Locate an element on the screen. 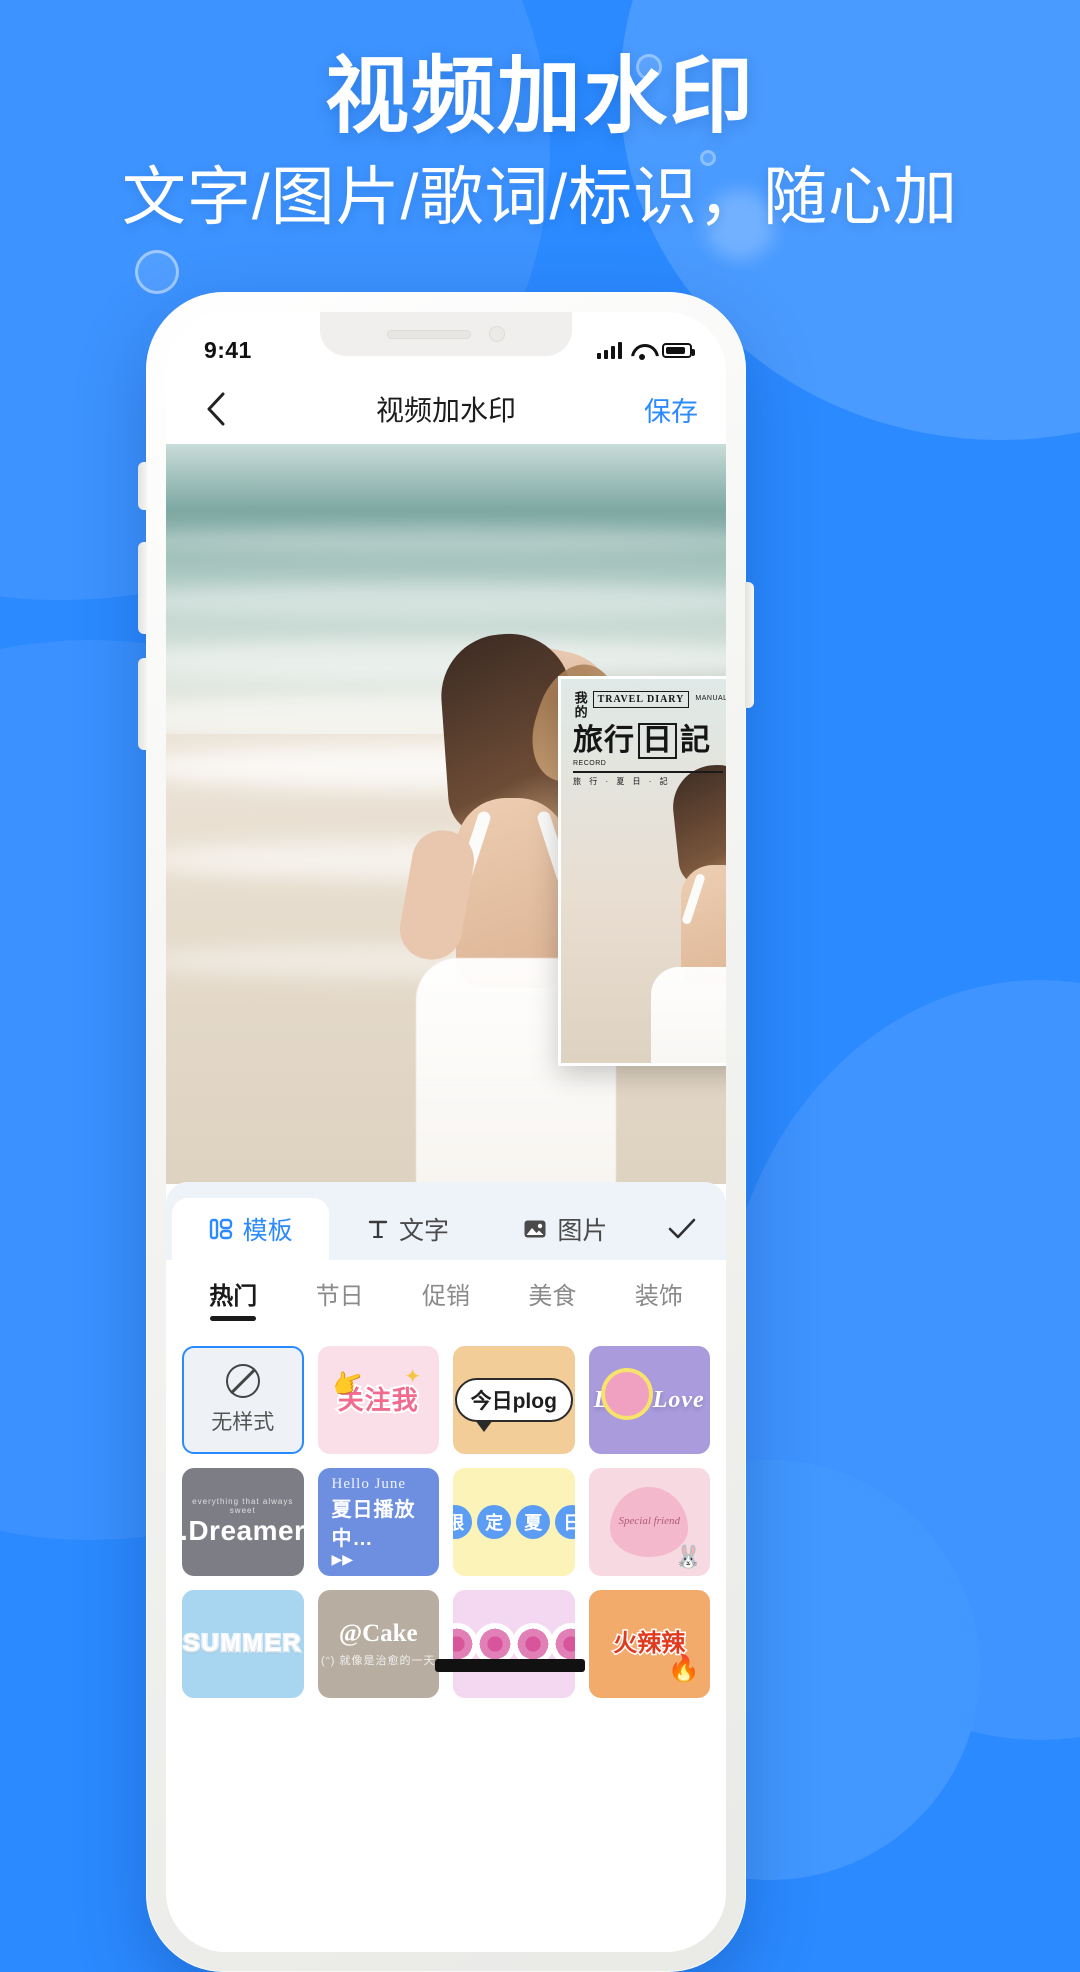 The width and height of the screenshot is (1080, 1972). tab-template: 模板 is located at coordinates (251, 1229).